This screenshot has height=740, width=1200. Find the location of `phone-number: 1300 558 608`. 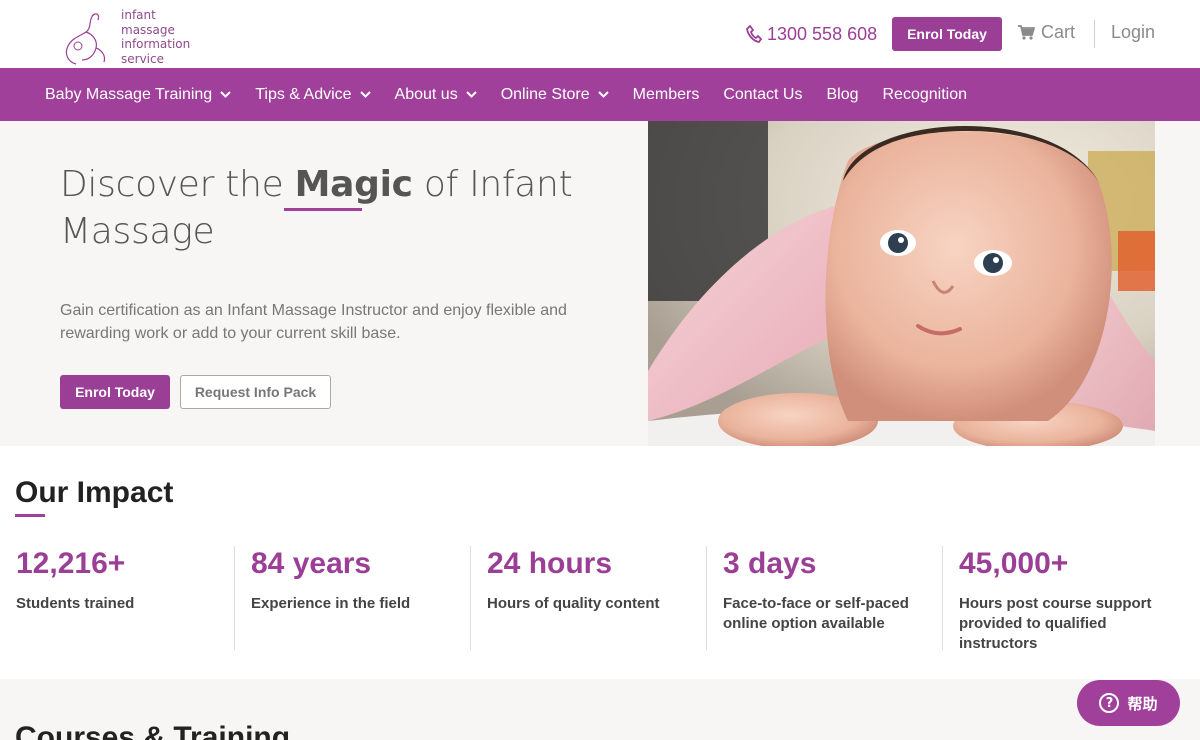

phone-number: 1300 558 608 is located at coordinates (822, 33).